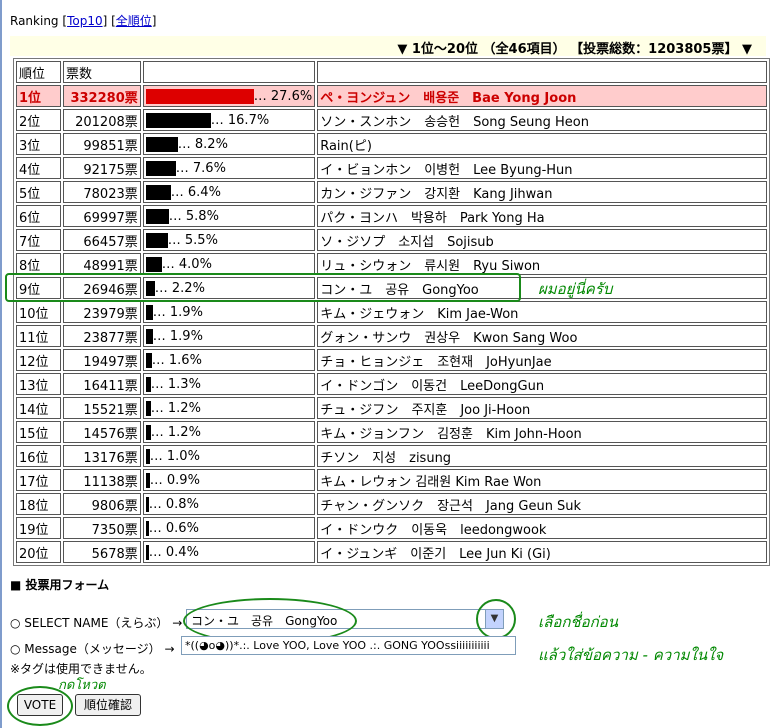 This screenshot has width=770, height=728. Describe the element at coordinates (542, 408) in the screenshot. I see `name-cell: チュ・ジフン 주지훈 Joo Ji-Hoon` at that location.